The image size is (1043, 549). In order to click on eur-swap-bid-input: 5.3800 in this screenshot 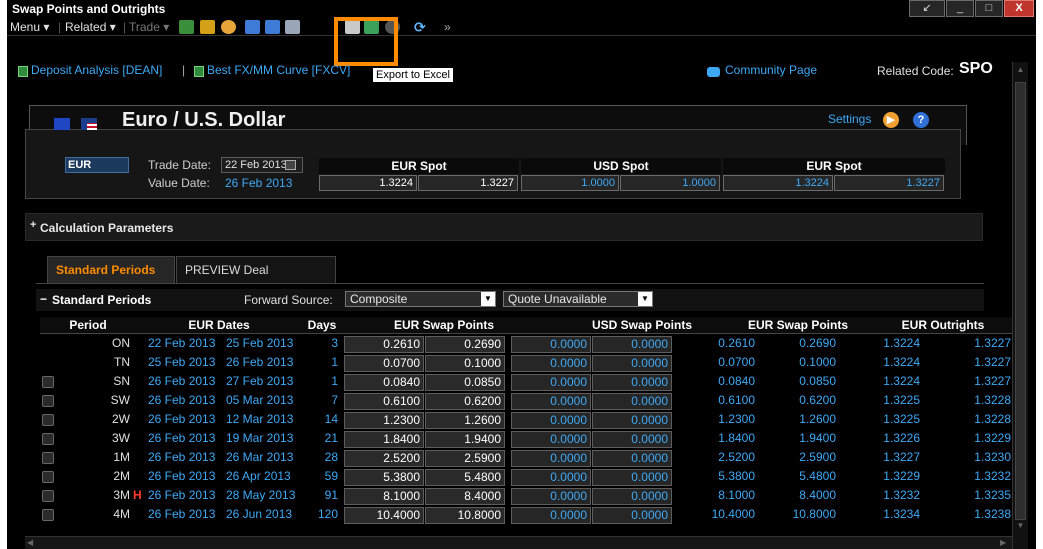, I will do `click(384, 477)`.